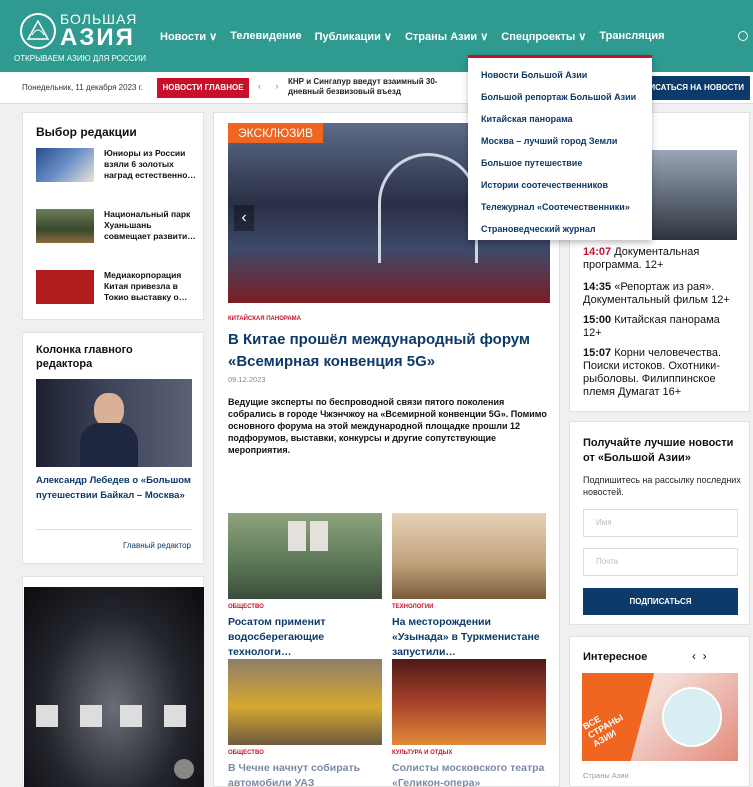  What do you see at coordinates (97, 37) in the screenshot?
I see `logo-line2: АЗИЯ` at bounding box center [97, 37].